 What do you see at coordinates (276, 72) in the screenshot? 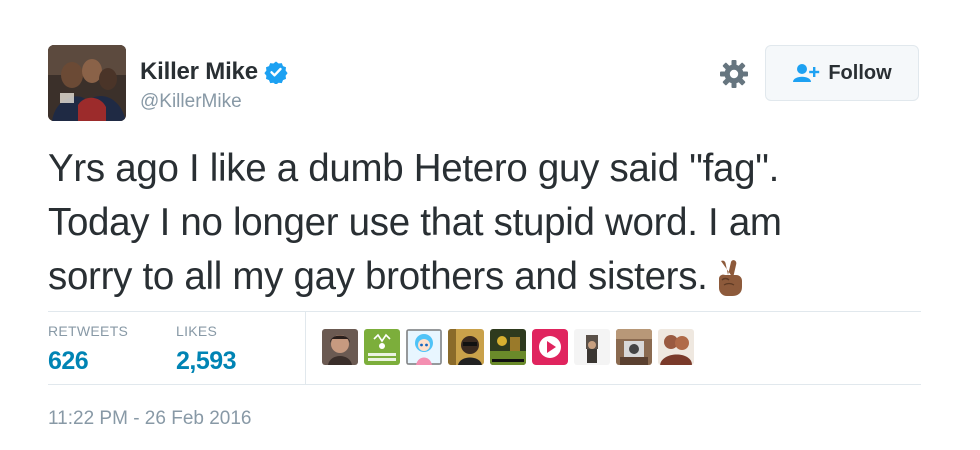
I see `verified-badge-icon` at bounding box center [276, 72].